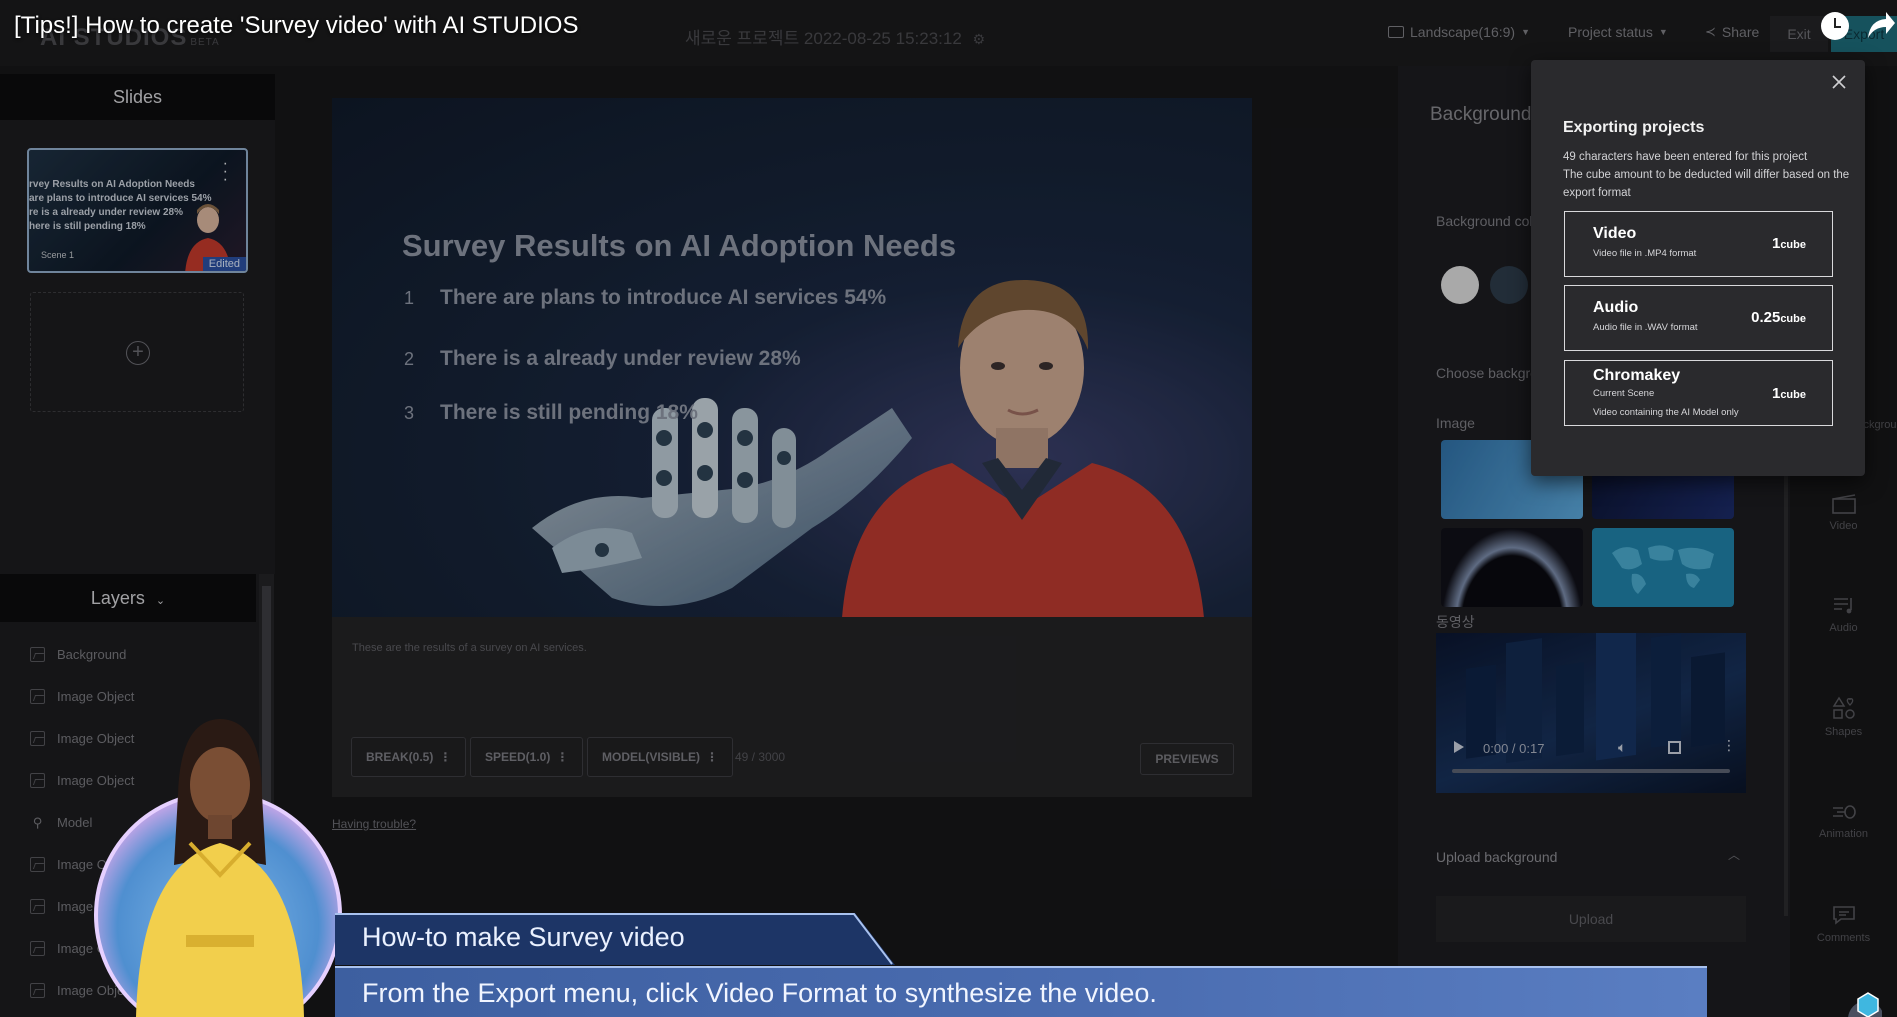  What do you see at coordinates (1663, 32) in the screenshot?
I see `chevron-down-icon: ▼` at bounding box center [1663, 32].